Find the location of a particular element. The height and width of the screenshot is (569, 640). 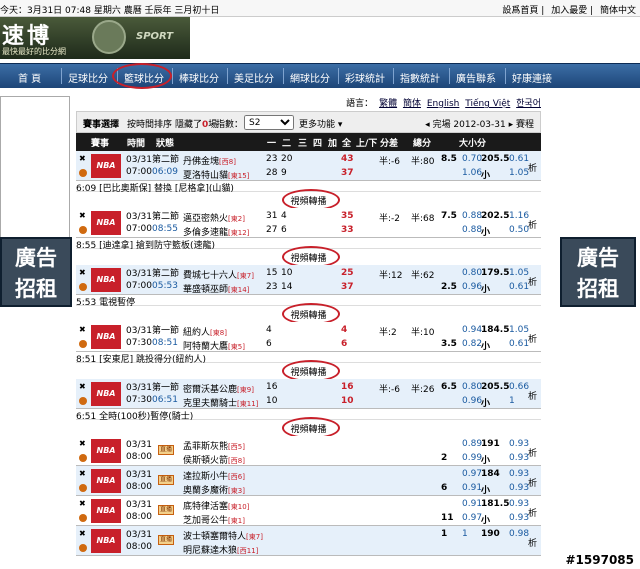

lang-simplified: 簡体 is located at coordinates (412, 104).